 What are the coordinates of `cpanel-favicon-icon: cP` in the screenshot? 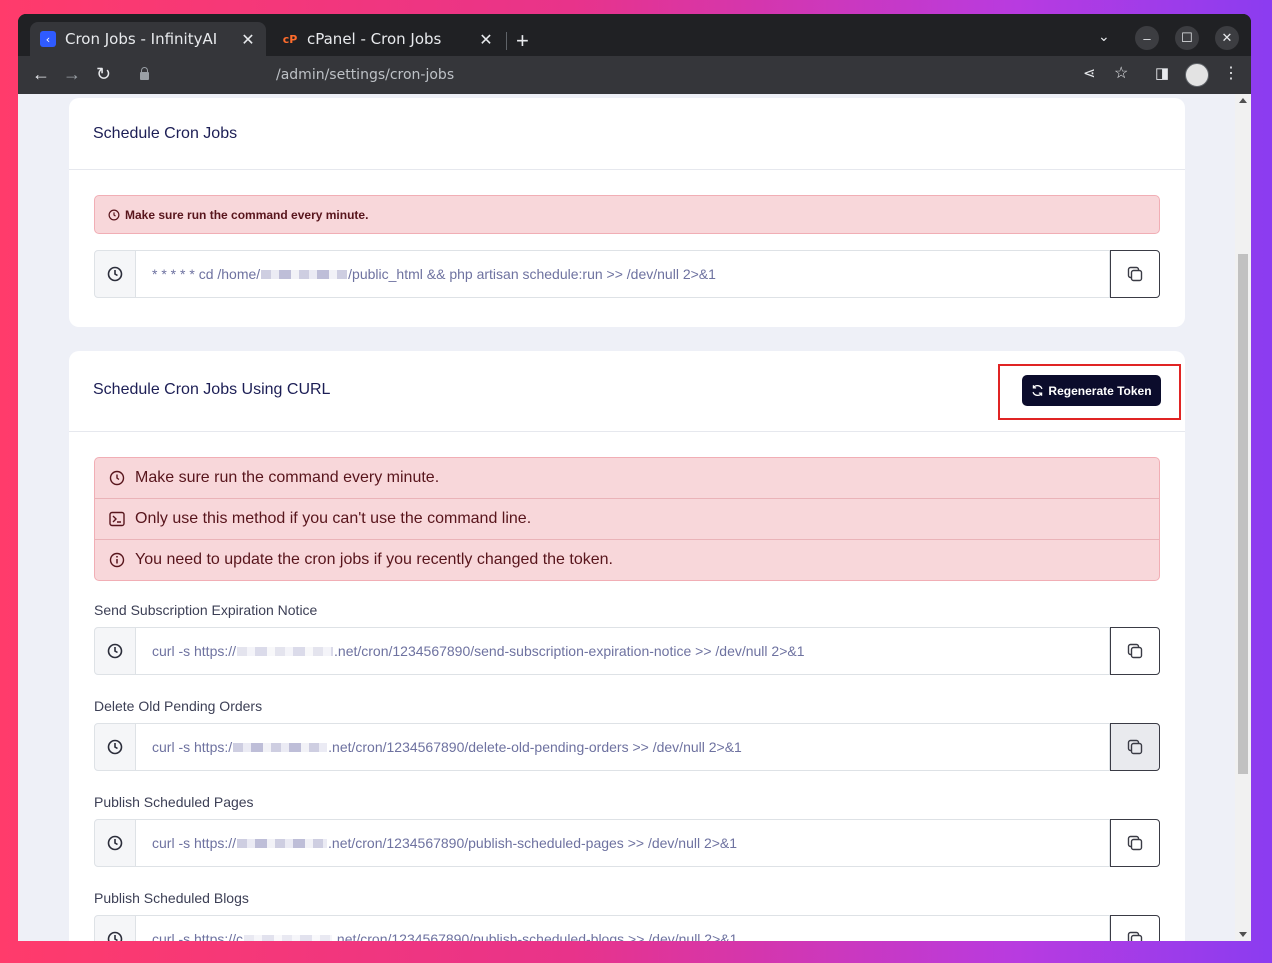 It's located at (290, 39).